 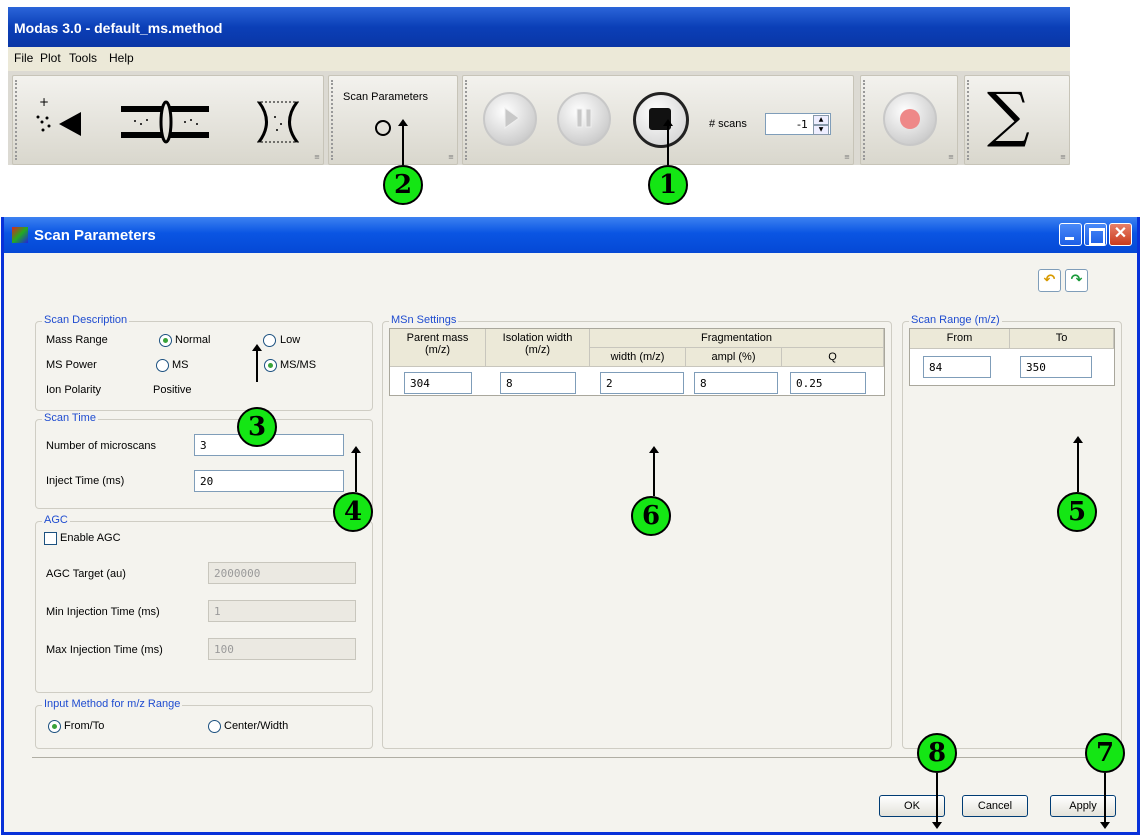 I want to click on callout-4-arrow, so click(x=356, y=469).